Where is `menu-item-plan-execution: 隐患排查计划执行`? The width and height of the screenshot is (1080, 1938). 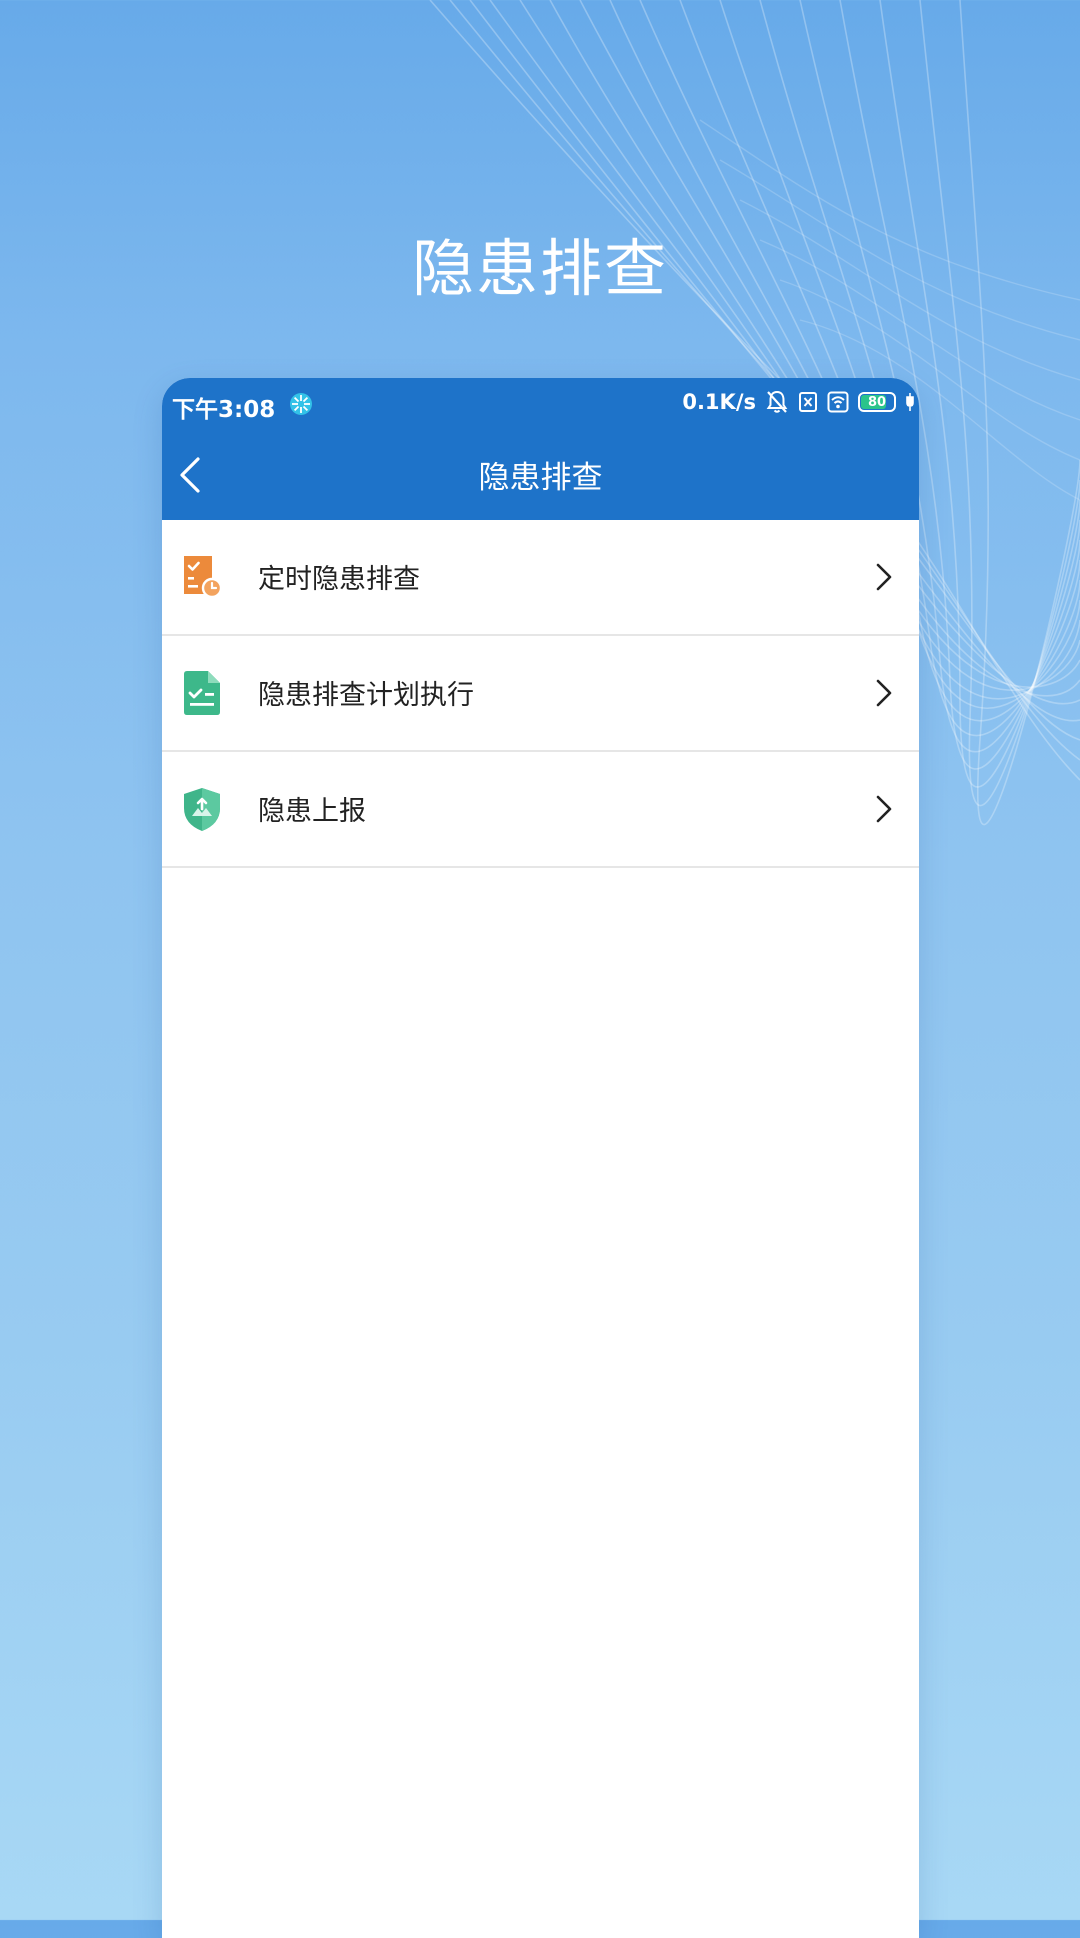
menu-item-plan-execution: 隐患排查计划执行 is located at coordinates (540, 694).